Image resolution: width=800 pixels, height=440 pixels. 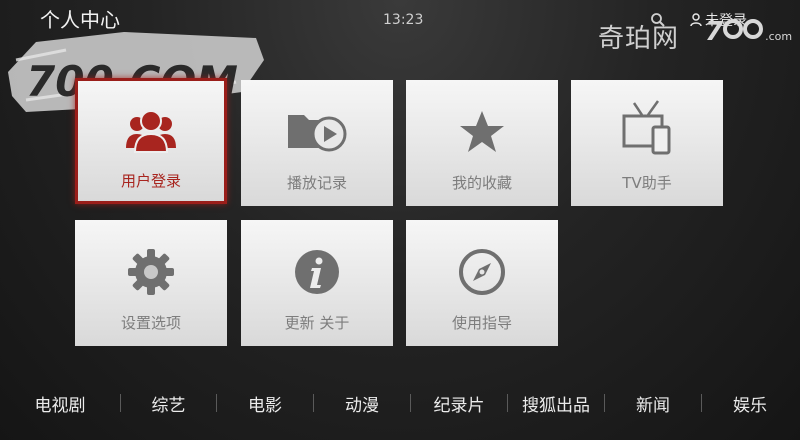 I want to click on tile-play-history: 播放记录, so click(x=317, y=143).